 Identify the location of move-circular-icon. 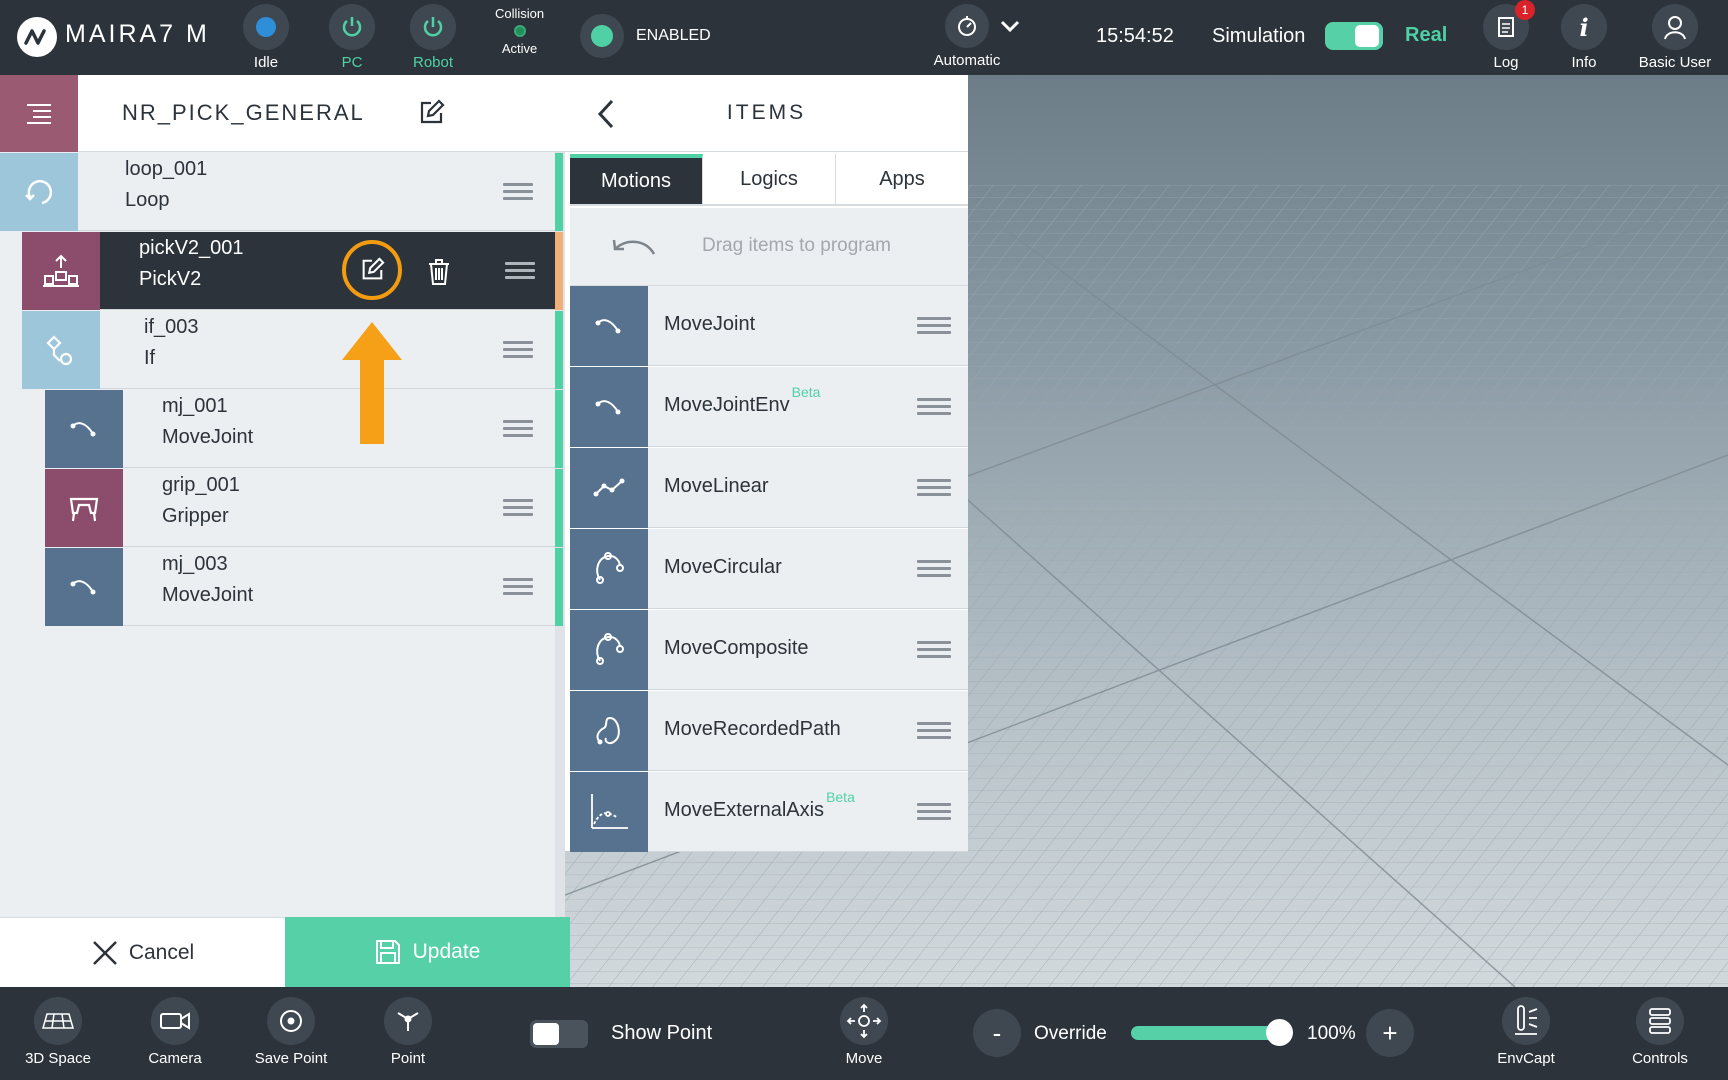
(609, 569).